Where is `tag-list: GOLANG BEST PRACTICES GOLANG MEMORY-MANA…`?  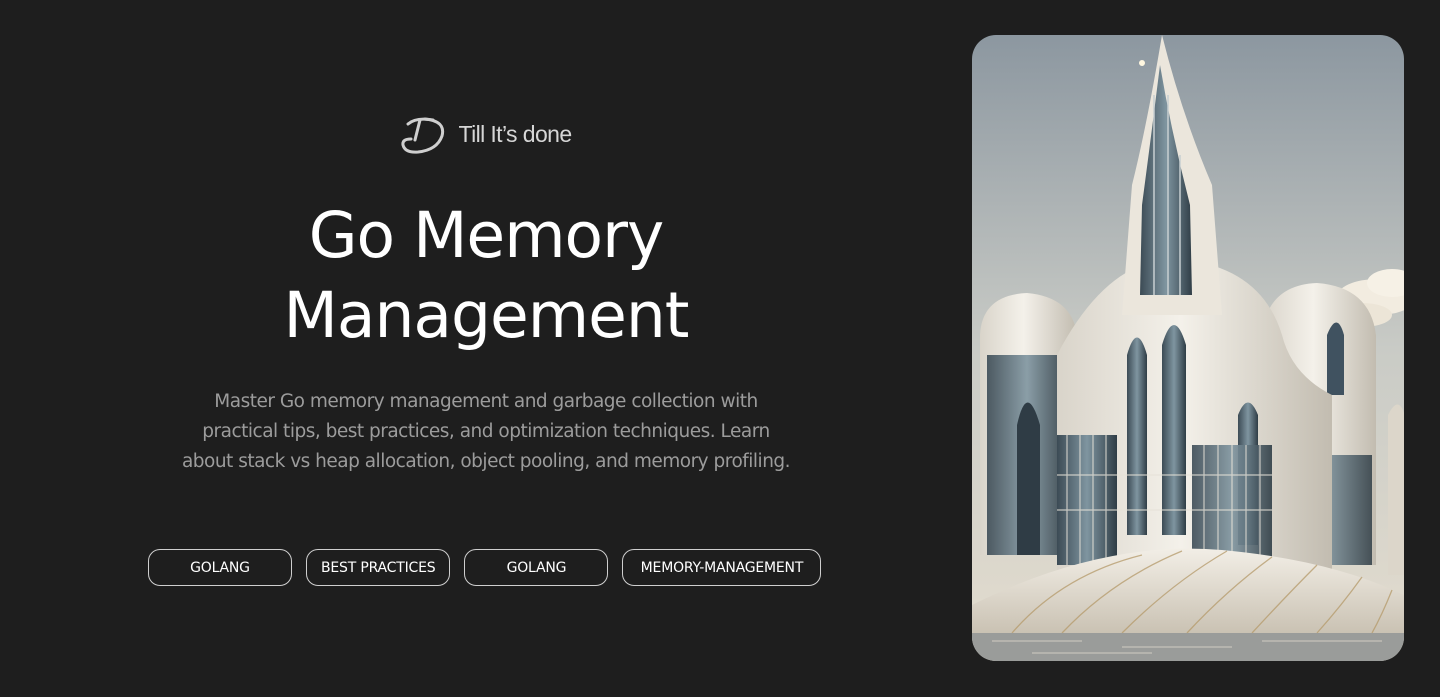
tag-list: GOLANG BEST PRACTICES GOLANG MEMORY-MANA… is located at coordinates (485, 567).